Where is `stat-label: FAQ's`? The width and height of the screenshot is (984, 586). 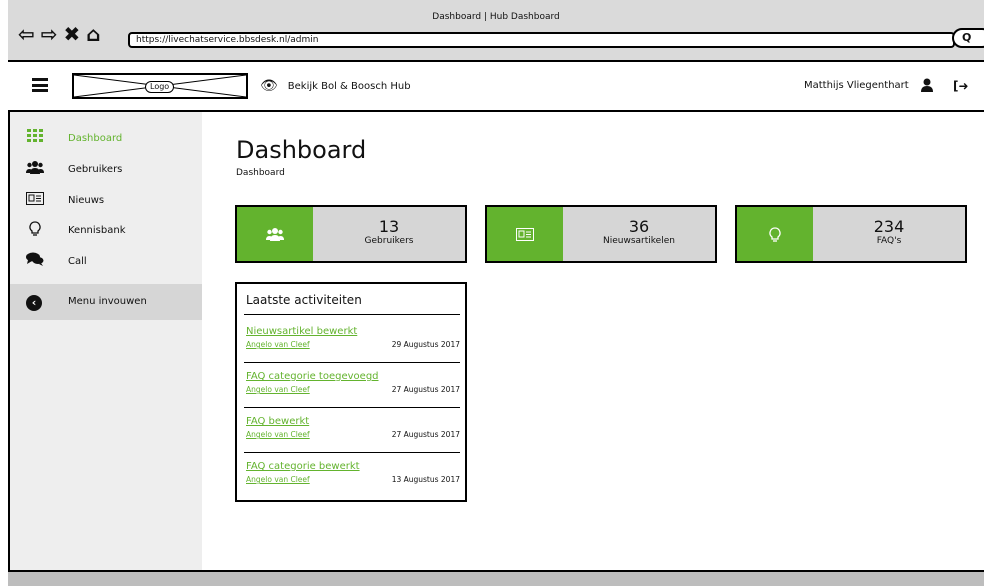
stat-label: FAQ's is located at coordinates (889, 241).